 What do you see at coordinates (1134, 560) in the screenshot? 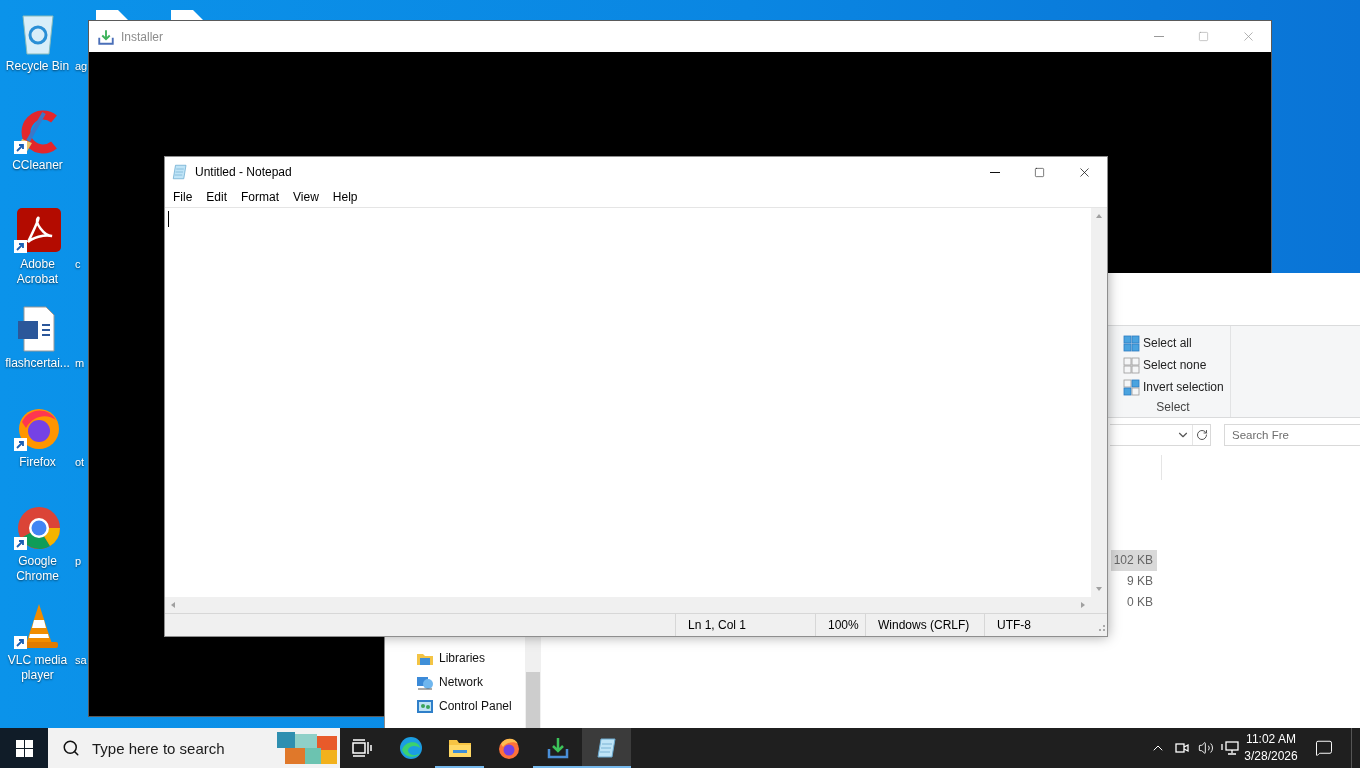
I see `file-size: 102 KB` at bounding box center [1134, 560].